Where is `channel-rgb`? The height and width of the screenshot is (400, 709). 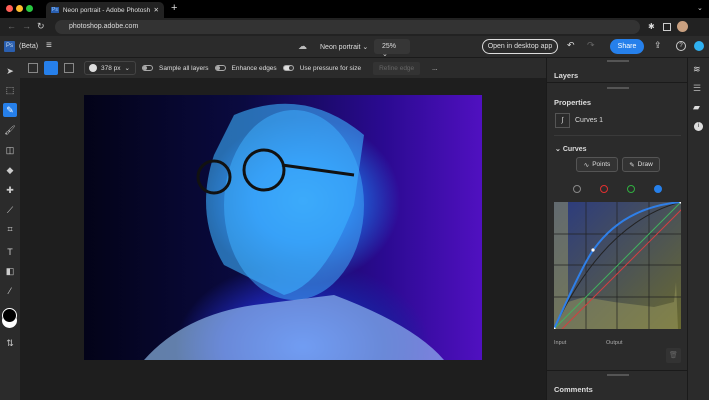 channel-rgb is located at coordinates (577, 189).